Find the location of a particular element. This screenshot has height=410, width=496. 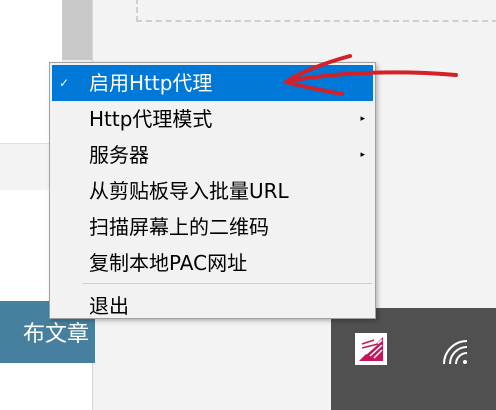

menu-item-label: 复制本地PAC网址 is located at coordinates (168, 263).